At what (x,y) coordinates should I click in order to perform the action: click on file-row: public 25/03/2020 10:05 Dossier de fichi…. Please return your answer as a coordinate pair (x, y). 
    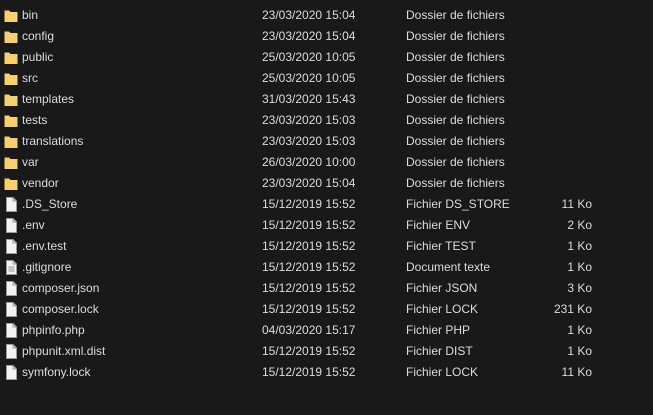
    Looking at the image, I should click on (326, 57).